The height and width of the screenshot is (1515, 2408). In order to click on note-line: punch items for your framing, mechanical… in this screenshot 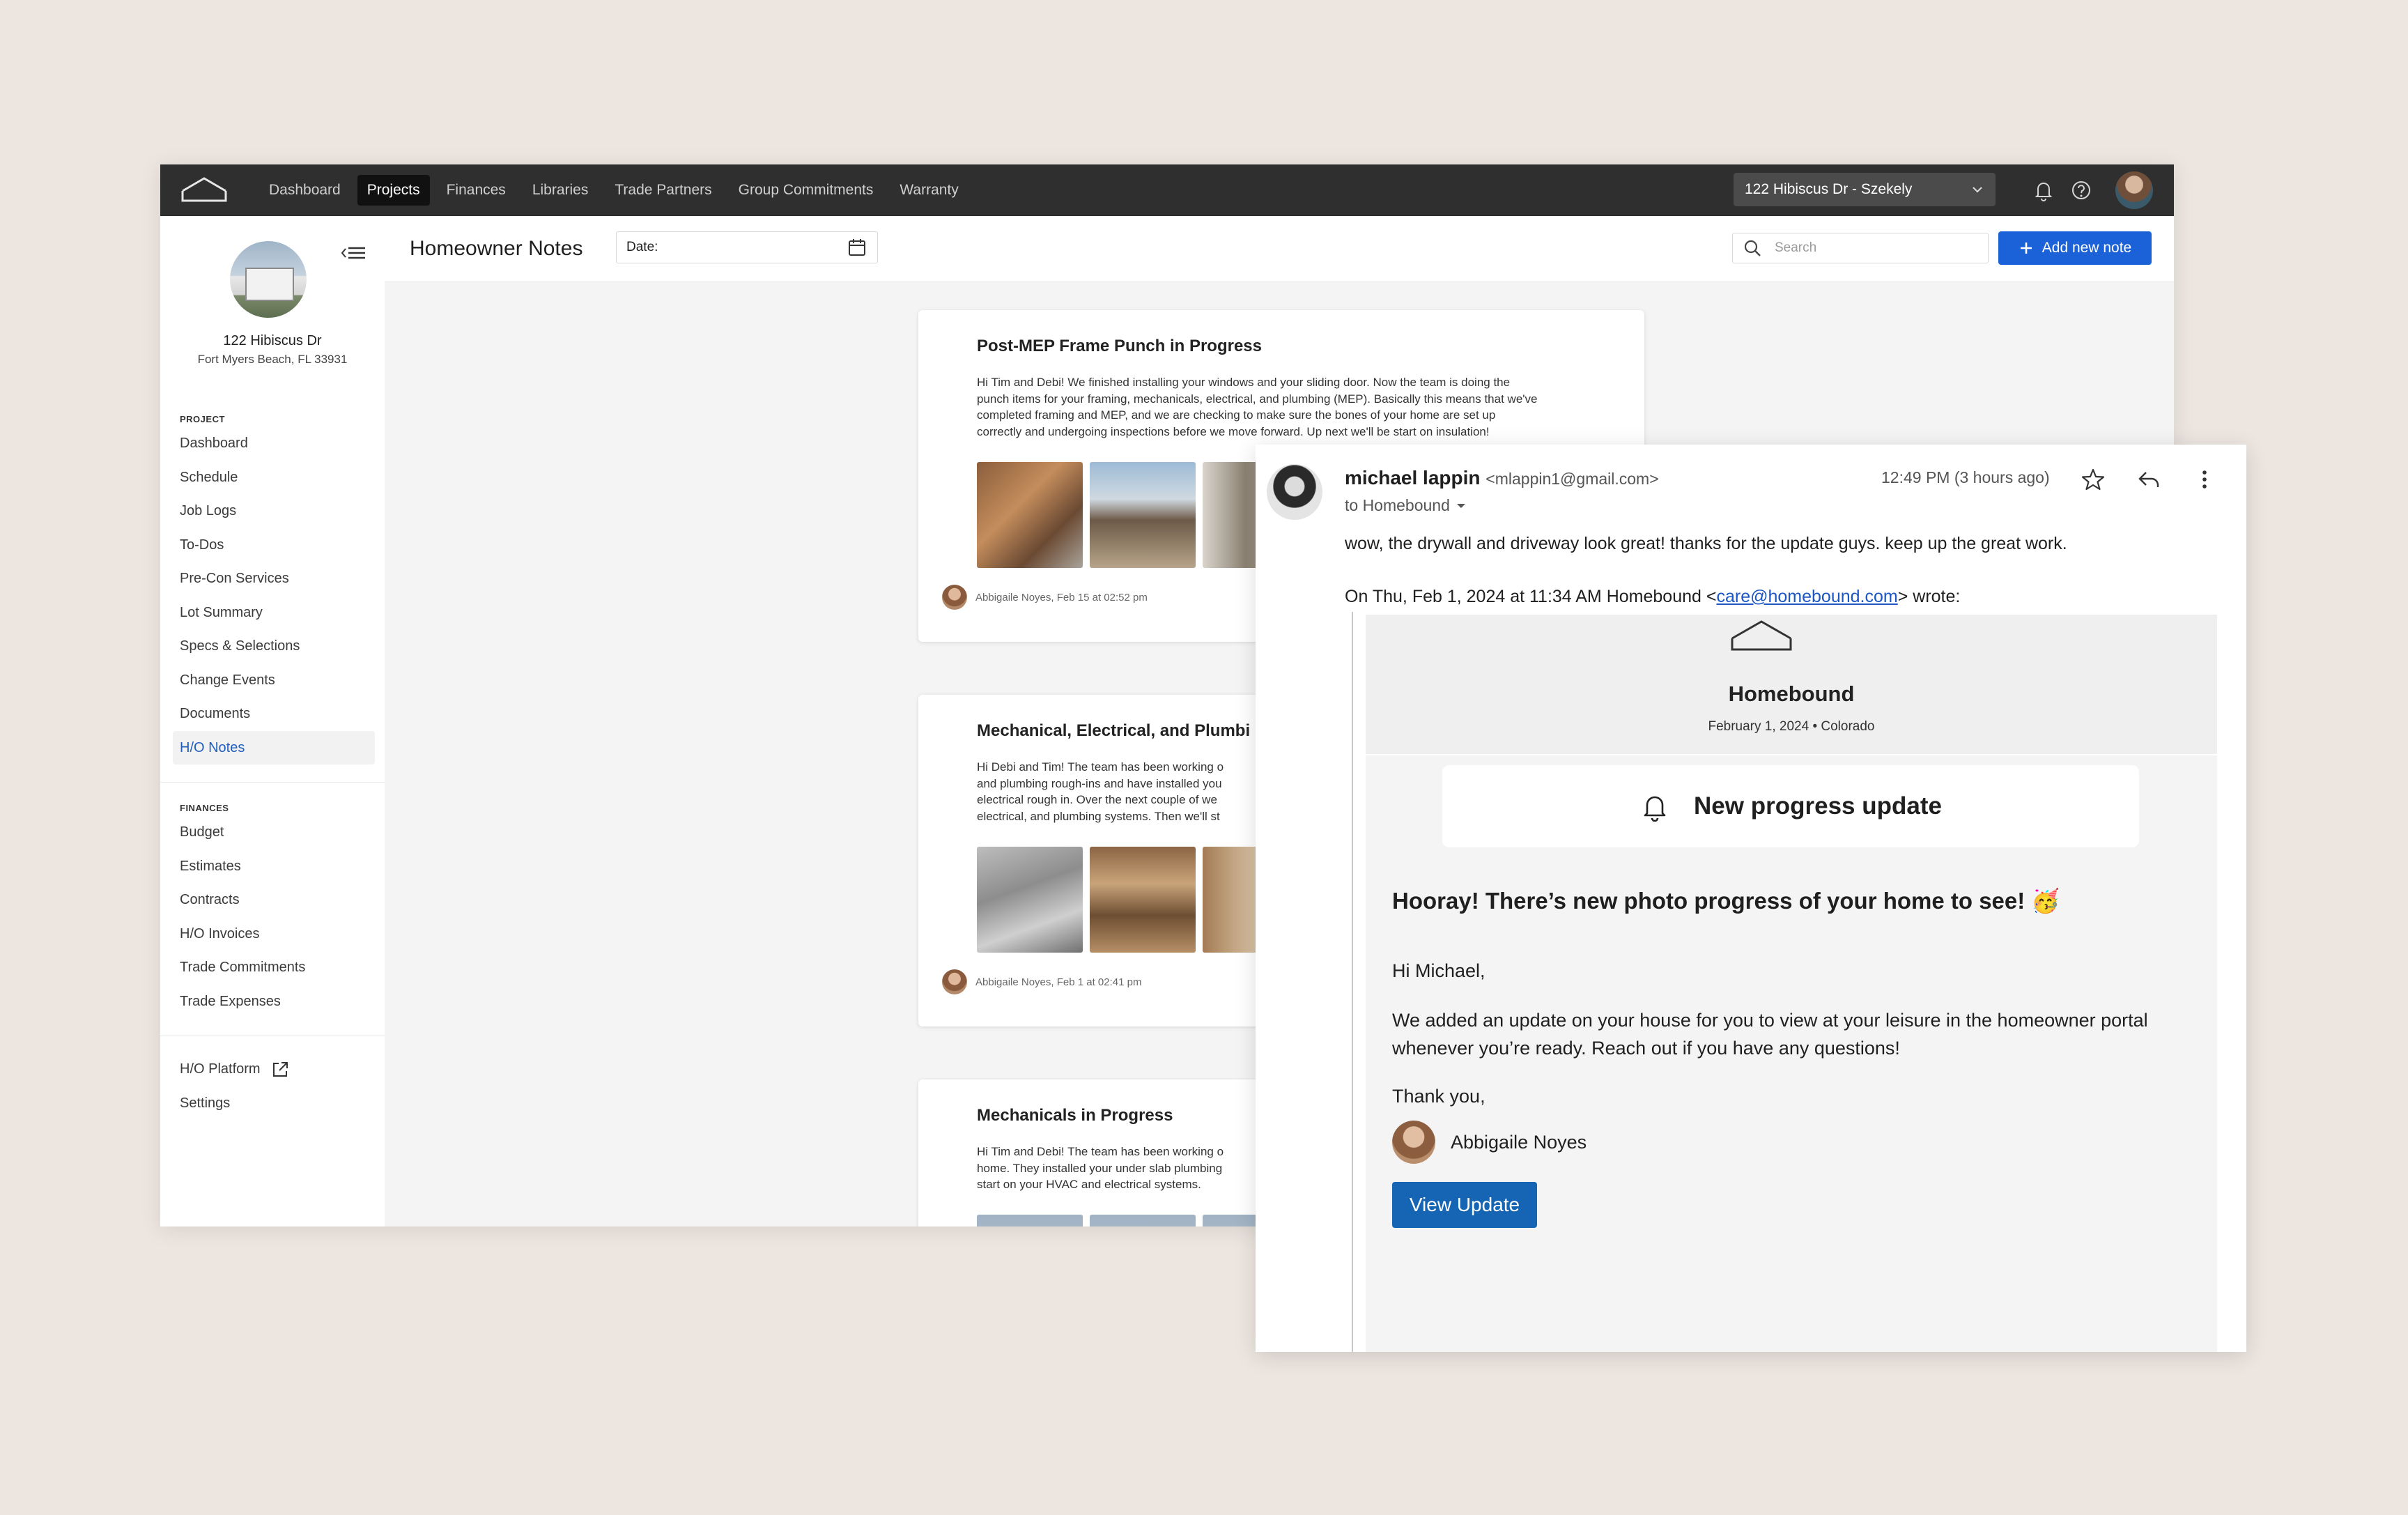, I will do `click(1257, 399)`.